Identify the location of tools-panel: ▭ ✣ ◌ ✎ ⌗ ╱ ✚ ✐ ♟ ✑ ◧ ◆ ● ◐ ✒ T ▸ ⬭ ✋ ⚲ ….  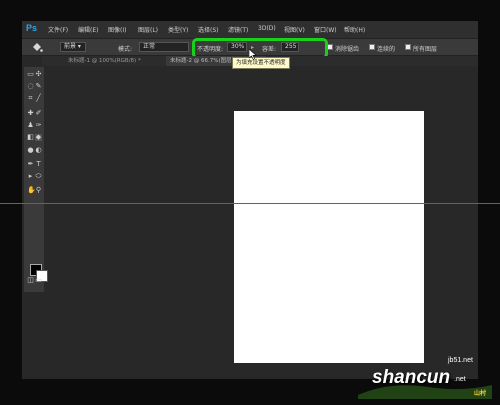
(36, 179).